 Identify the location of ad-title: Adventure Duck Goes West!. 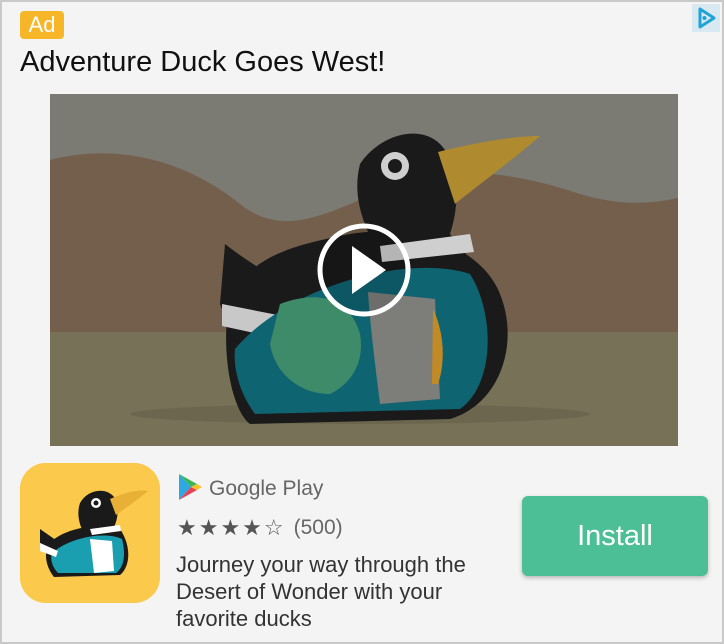
(202, 62).